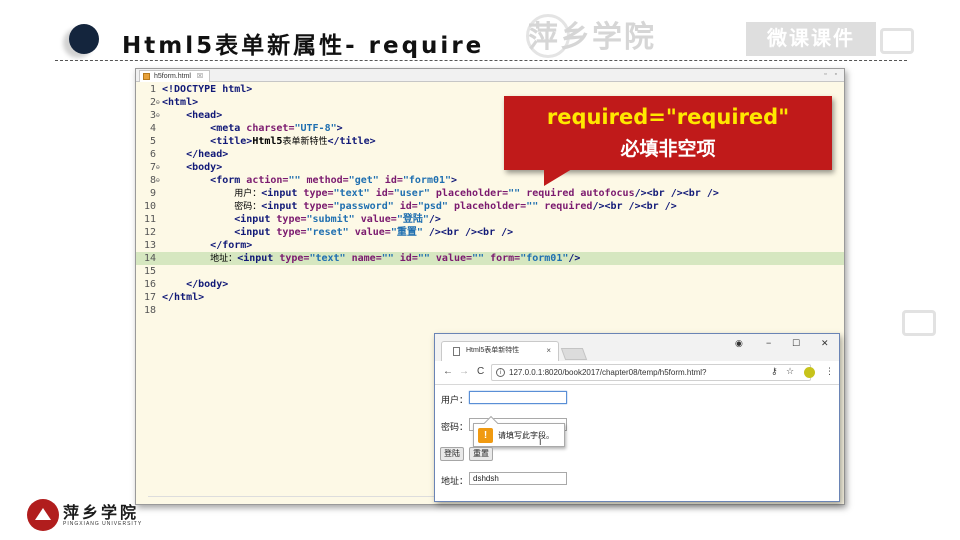 Image resolution: width=960 pixels, height=540 pixels. Describe the element at coordinates (568, 206) in the screenshot. I see `code-token: required` at that location.